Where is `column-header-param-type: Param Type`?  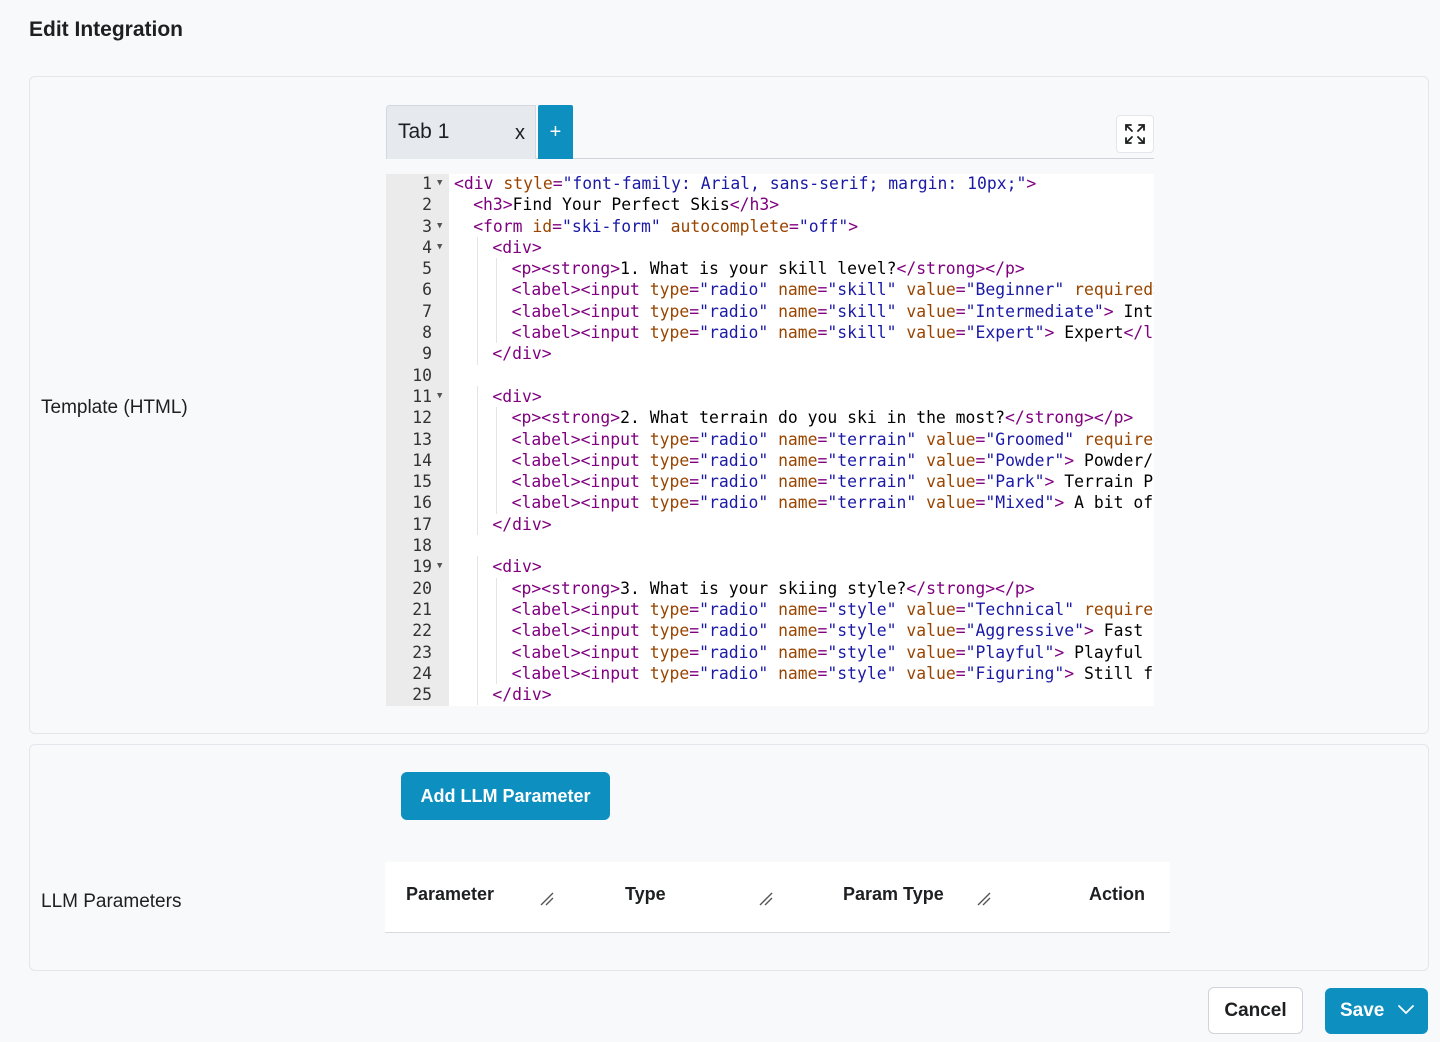 column-header-param-type: Param Type is located at coordinates (893, 894).